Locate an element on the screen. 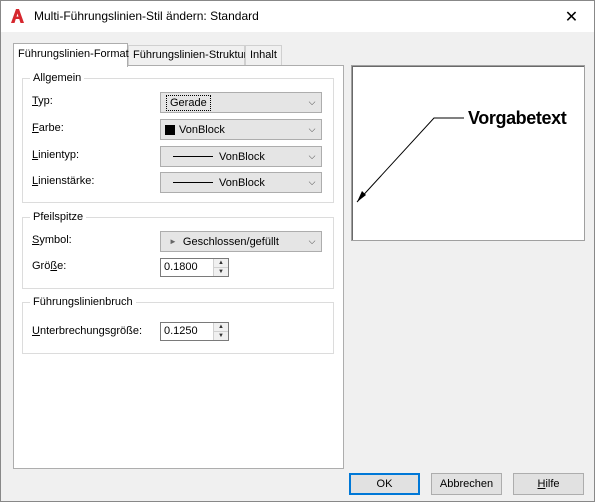 The width and height of the screenshot is (595, 502). groesse-spinner: 0.1800 ▲ ▼ is located at coordinates (194, 267).